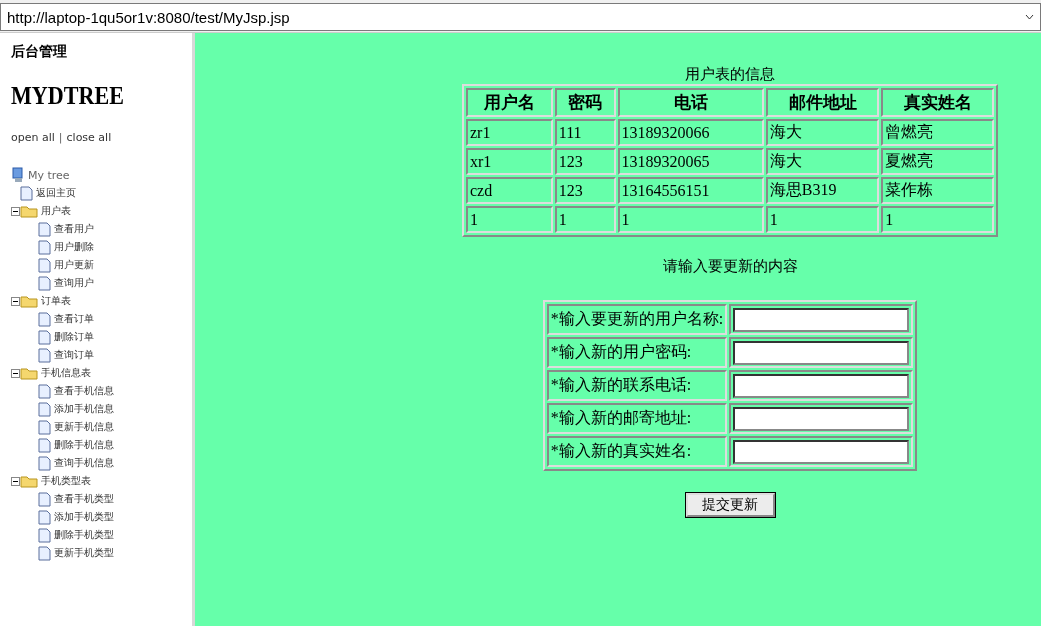  I want to click on address-field: http://laptop-1qu5or1v:8080/test/MyJsp.jsp, so click(520, 17).